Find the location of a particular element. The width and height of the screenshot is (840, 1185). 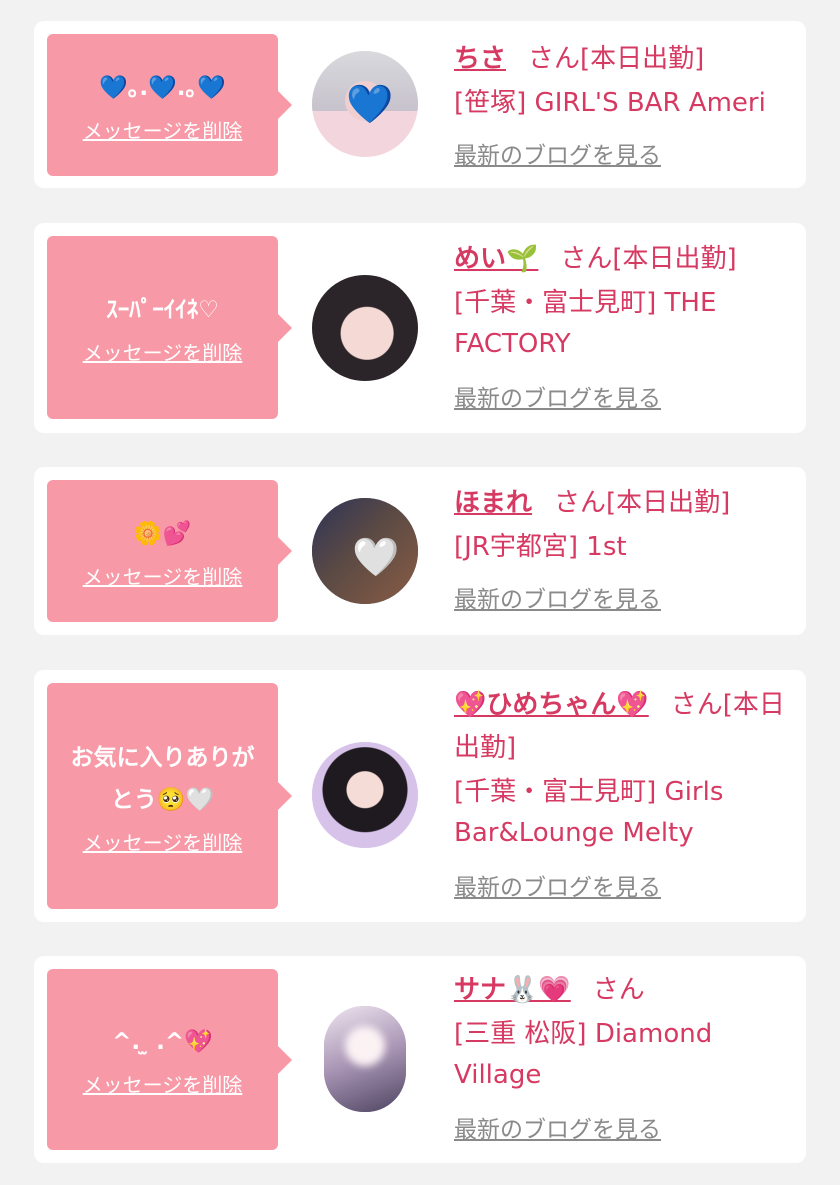

message-bubble: 💙｡.💙.｡💙 メッセージを削除 is located at coordinates (169, 105).